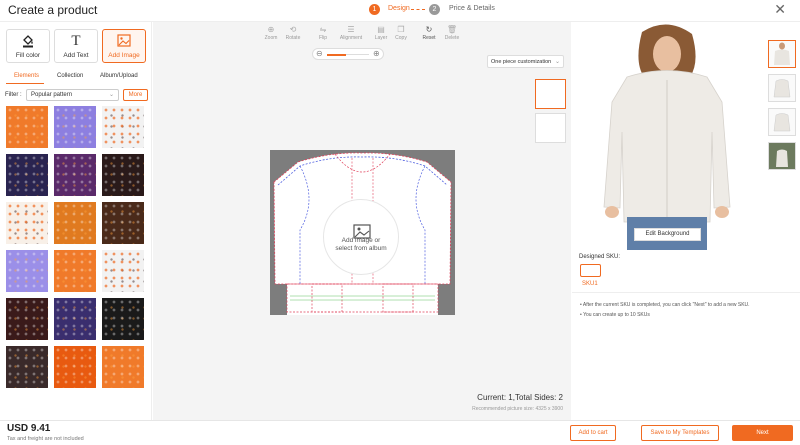 The height and width of the screenshot is (445, 800). I want to click on tab-collection: Collection, so click(70, 76).